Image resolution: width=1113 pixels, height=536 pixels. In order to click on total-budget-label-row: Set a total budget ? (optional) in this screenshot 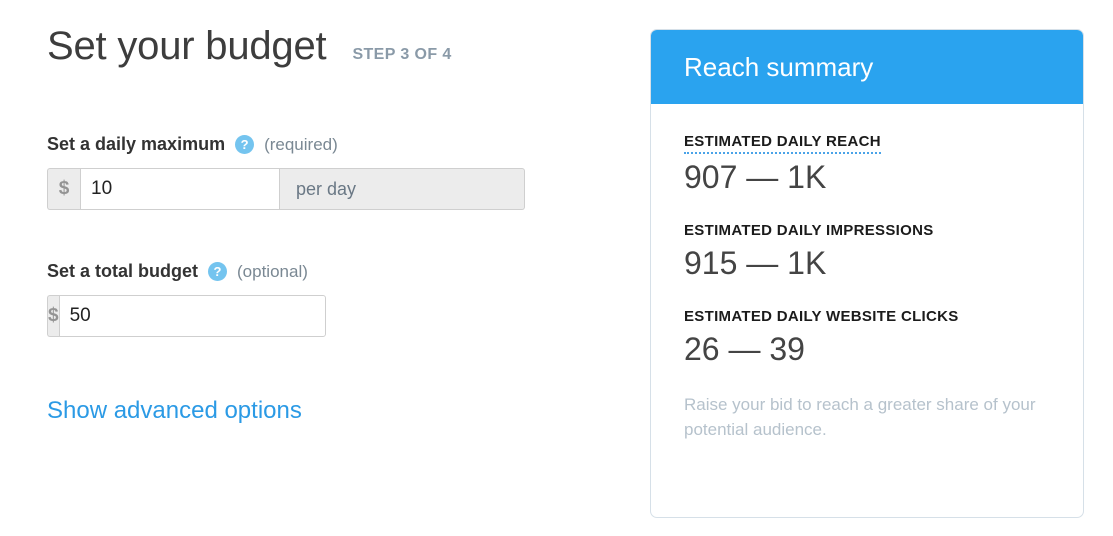, I will do `click(327, 271)`.